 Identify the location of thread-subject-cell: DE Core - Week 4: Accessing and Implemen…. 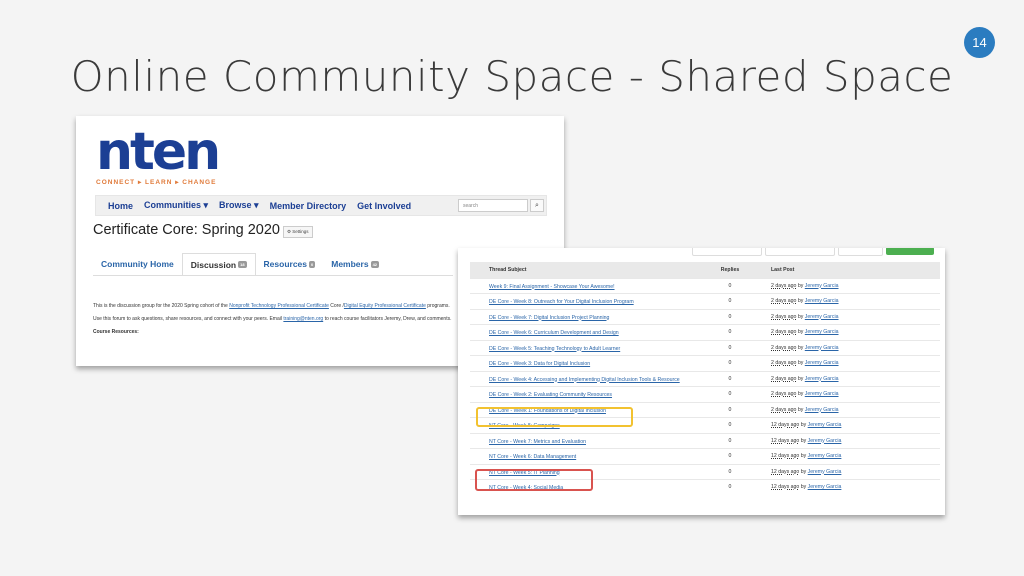
(587, 378).